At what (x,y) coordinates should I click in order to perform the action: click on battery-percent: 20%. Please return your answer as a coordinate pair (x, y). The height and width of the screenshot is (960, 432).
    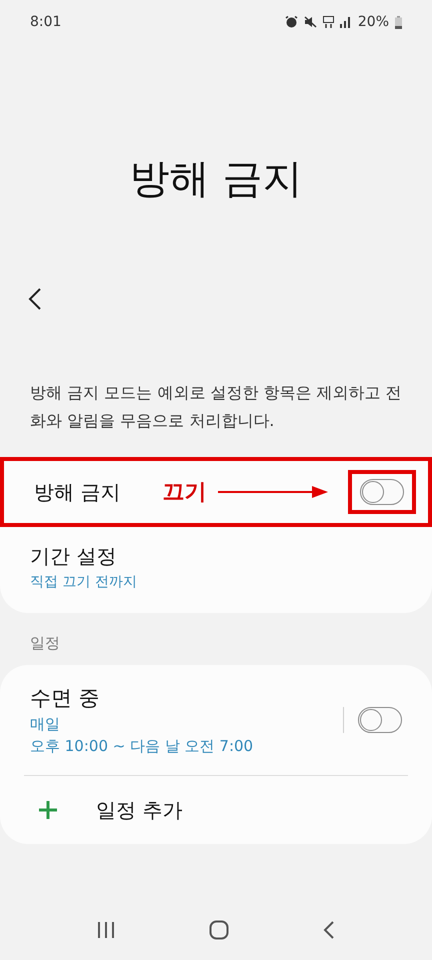
    Looking at the image, I should click on (373, 22).